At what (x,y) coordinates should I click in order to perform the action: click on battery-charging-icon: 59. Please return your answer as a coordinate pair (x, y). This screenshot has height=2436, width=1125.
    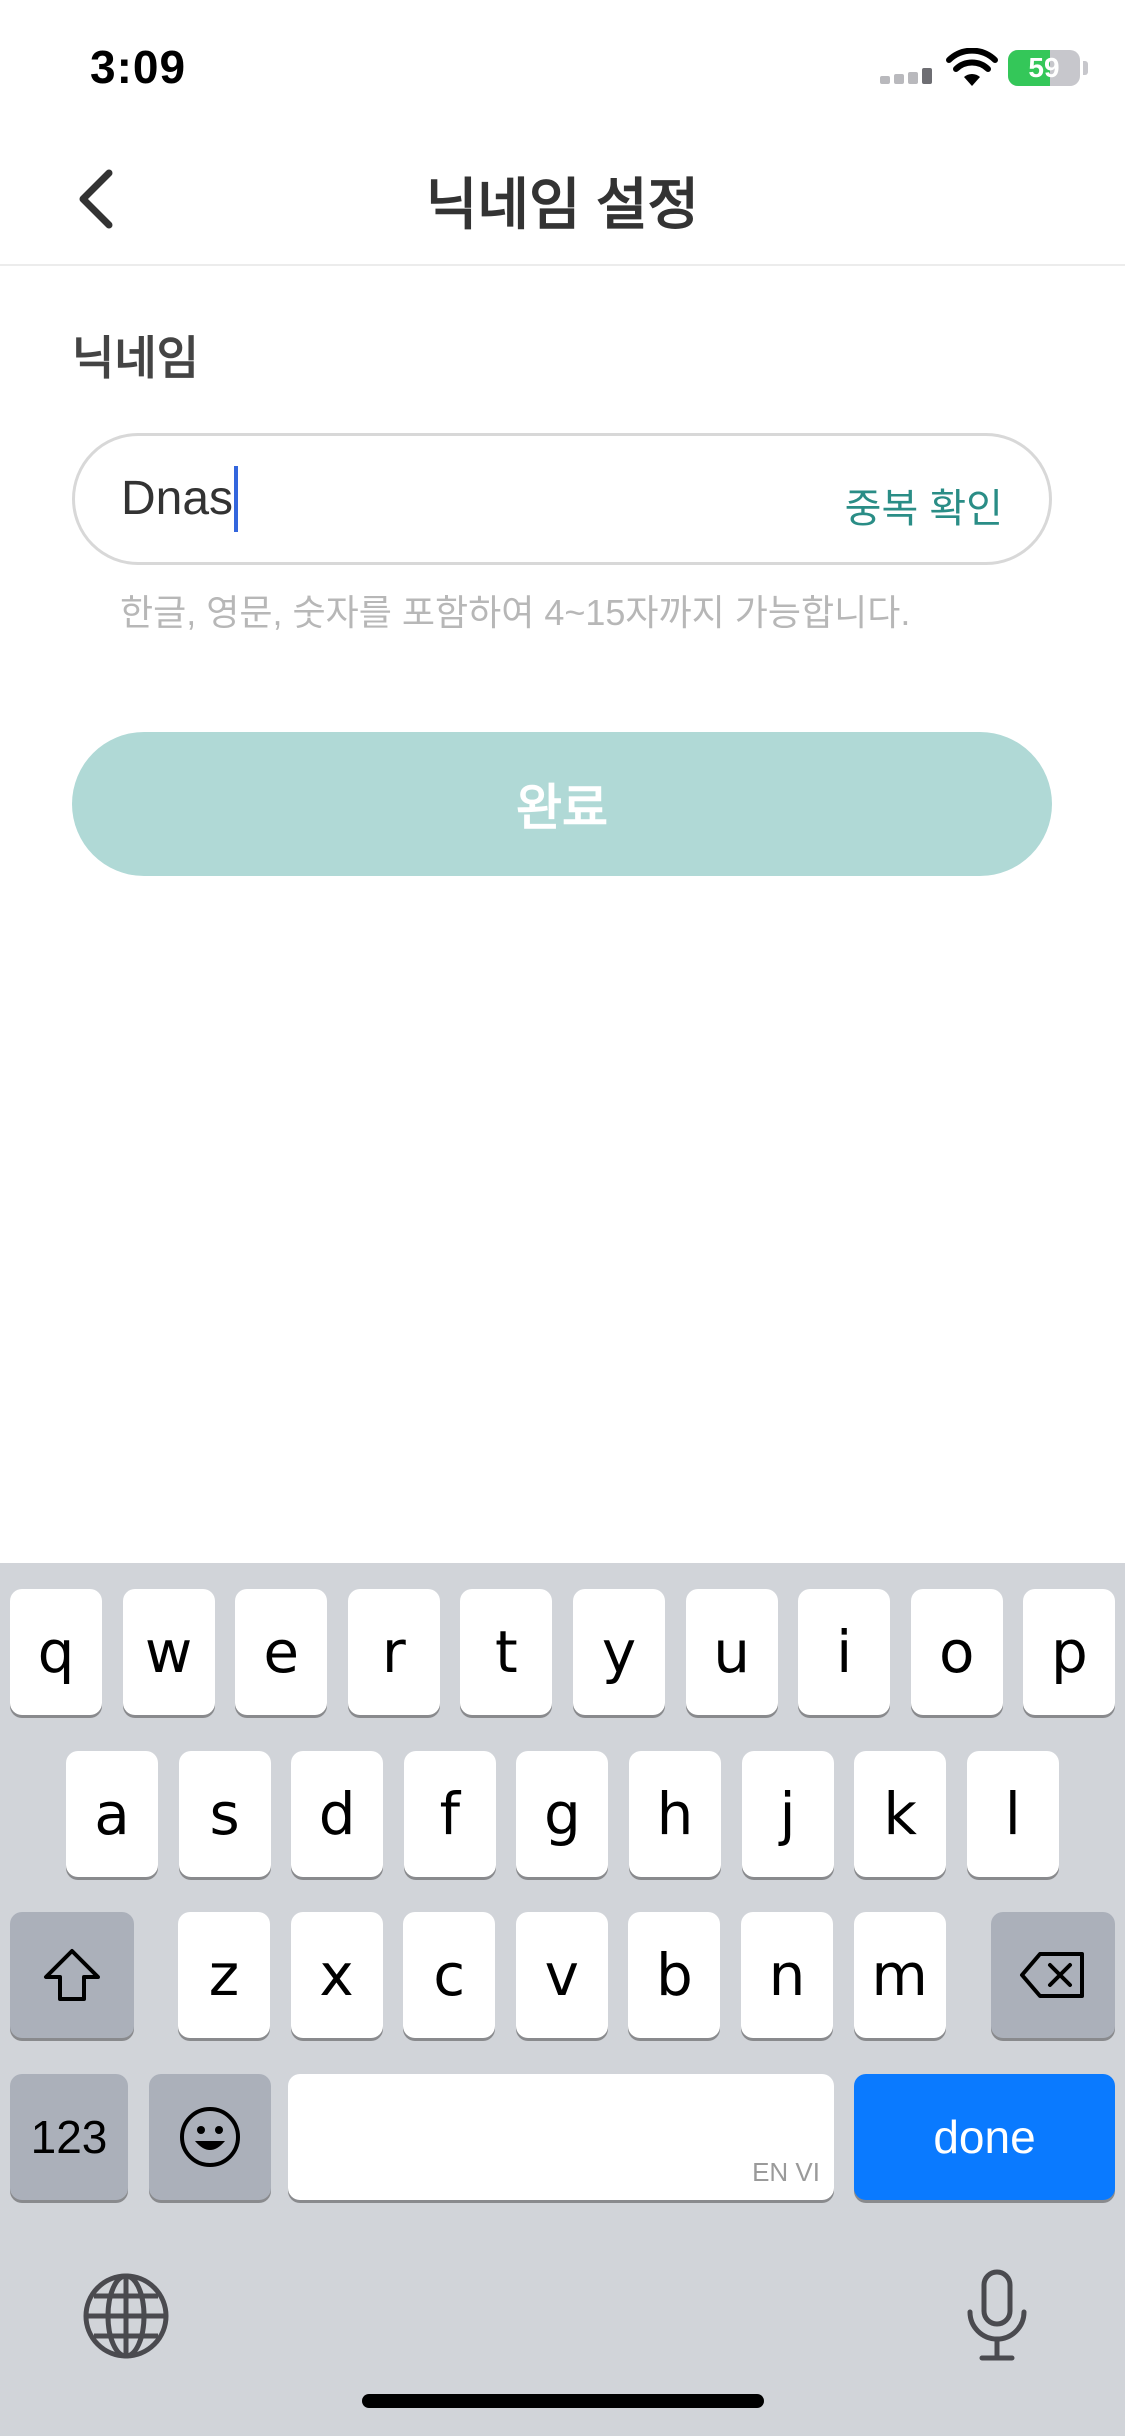
    Looking at the image, I should click on (1044, 68).